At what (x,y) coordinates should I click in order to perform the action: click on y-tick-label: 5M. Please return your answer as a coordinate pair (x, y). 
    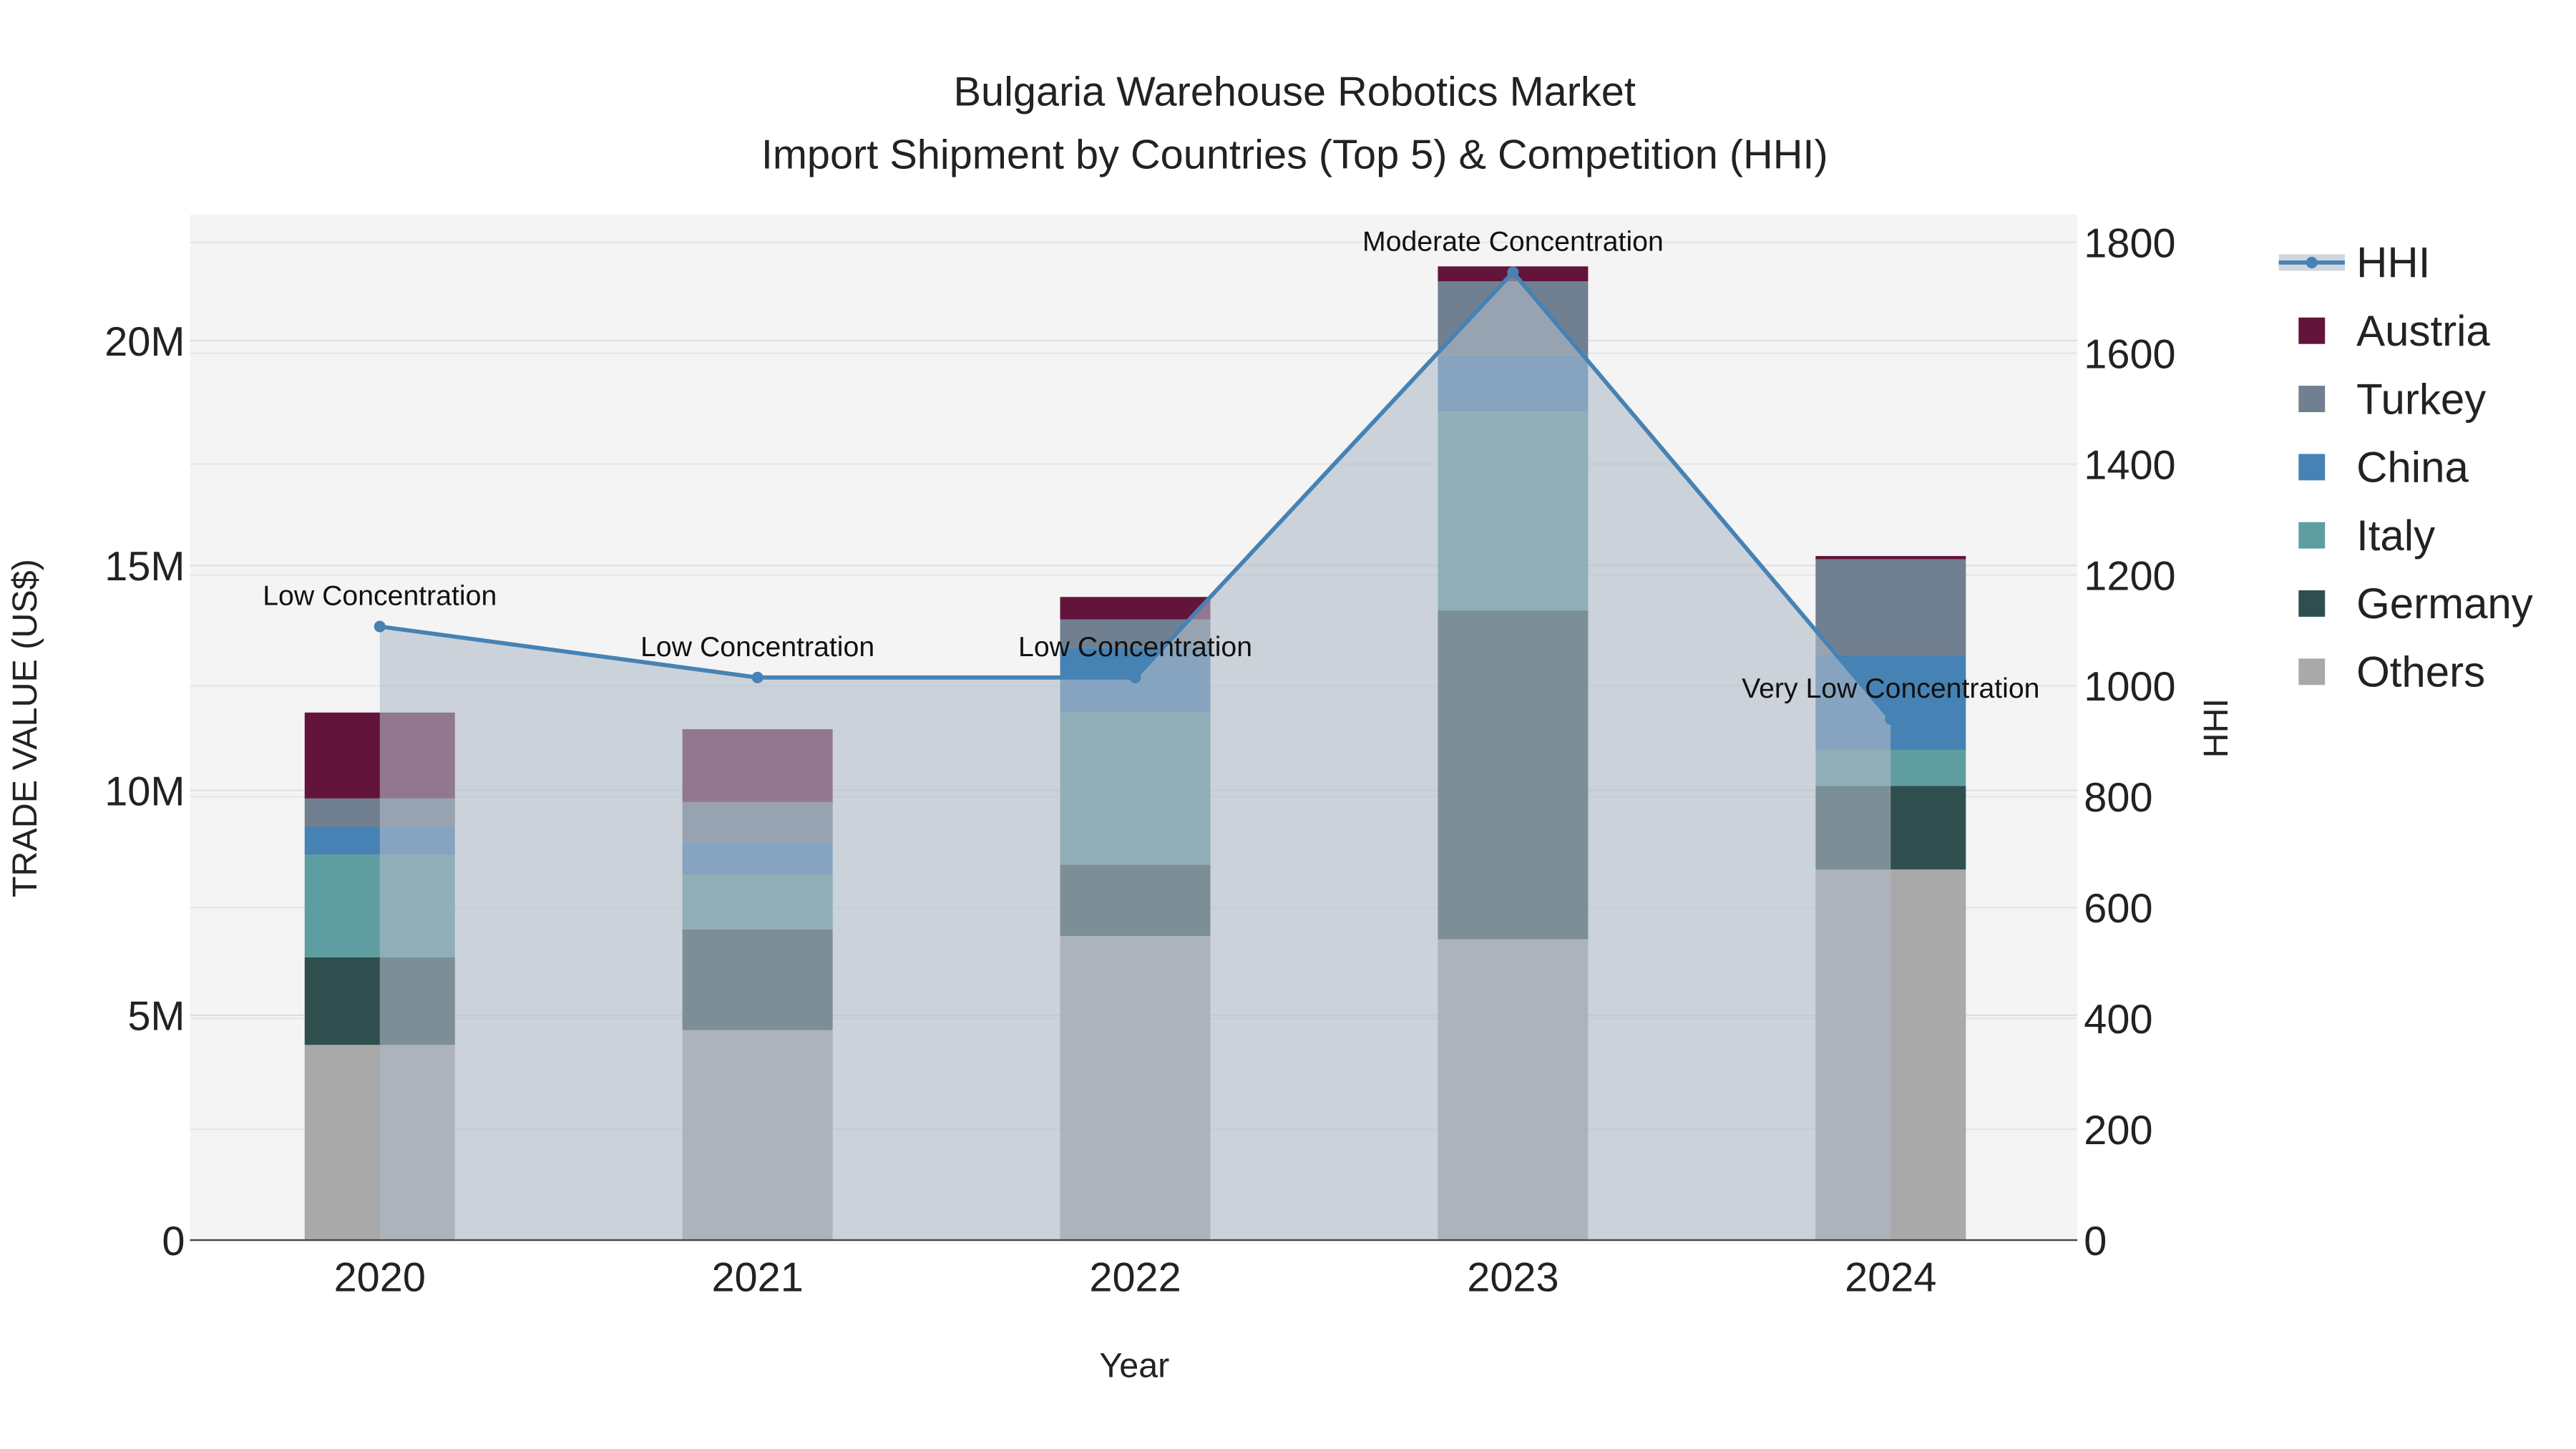
    Looking at the image, I should click on (156, 1017).